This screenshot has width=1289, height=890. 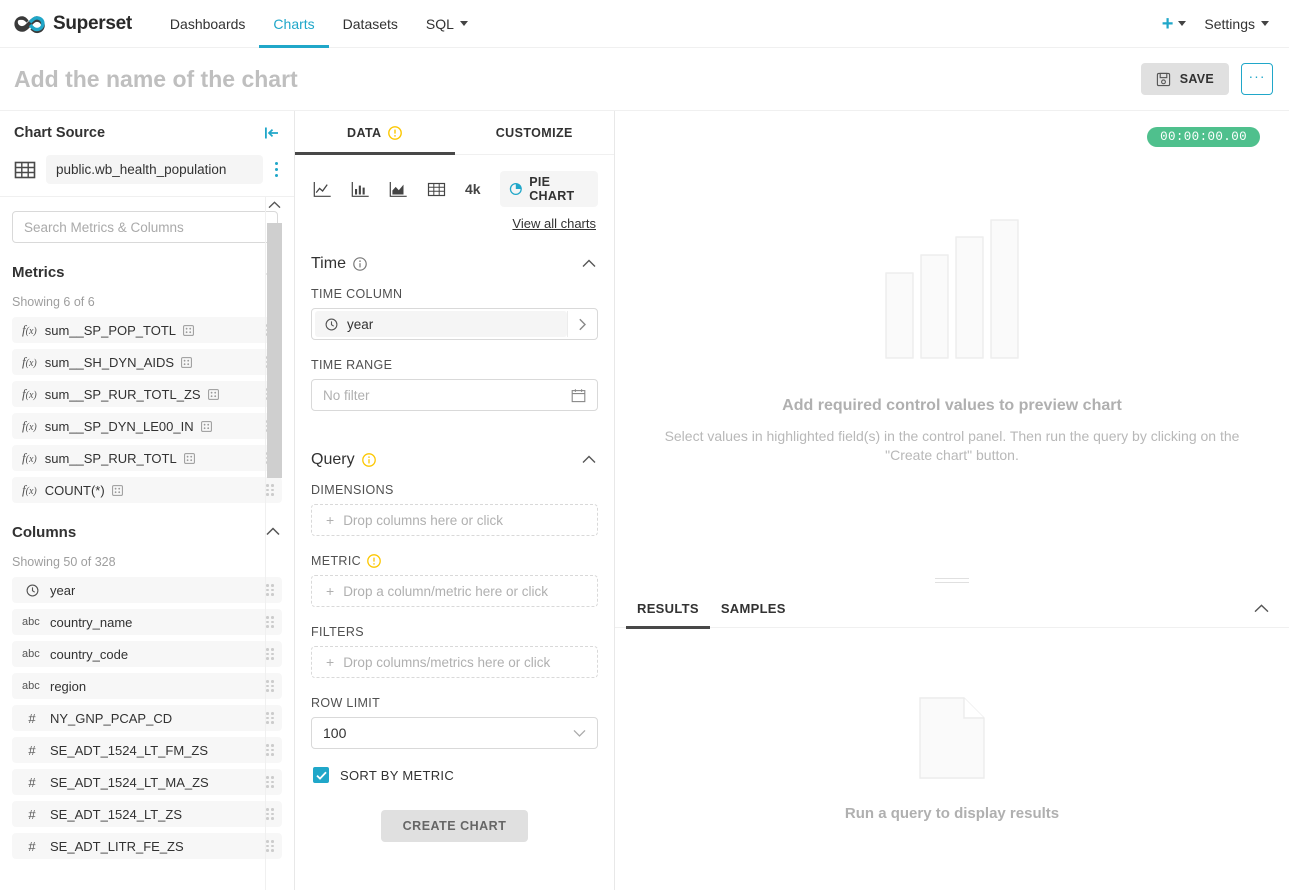 I want to click on column-item: # SE_ADT_1524_LT_ZS, so click(x=147, y=814).